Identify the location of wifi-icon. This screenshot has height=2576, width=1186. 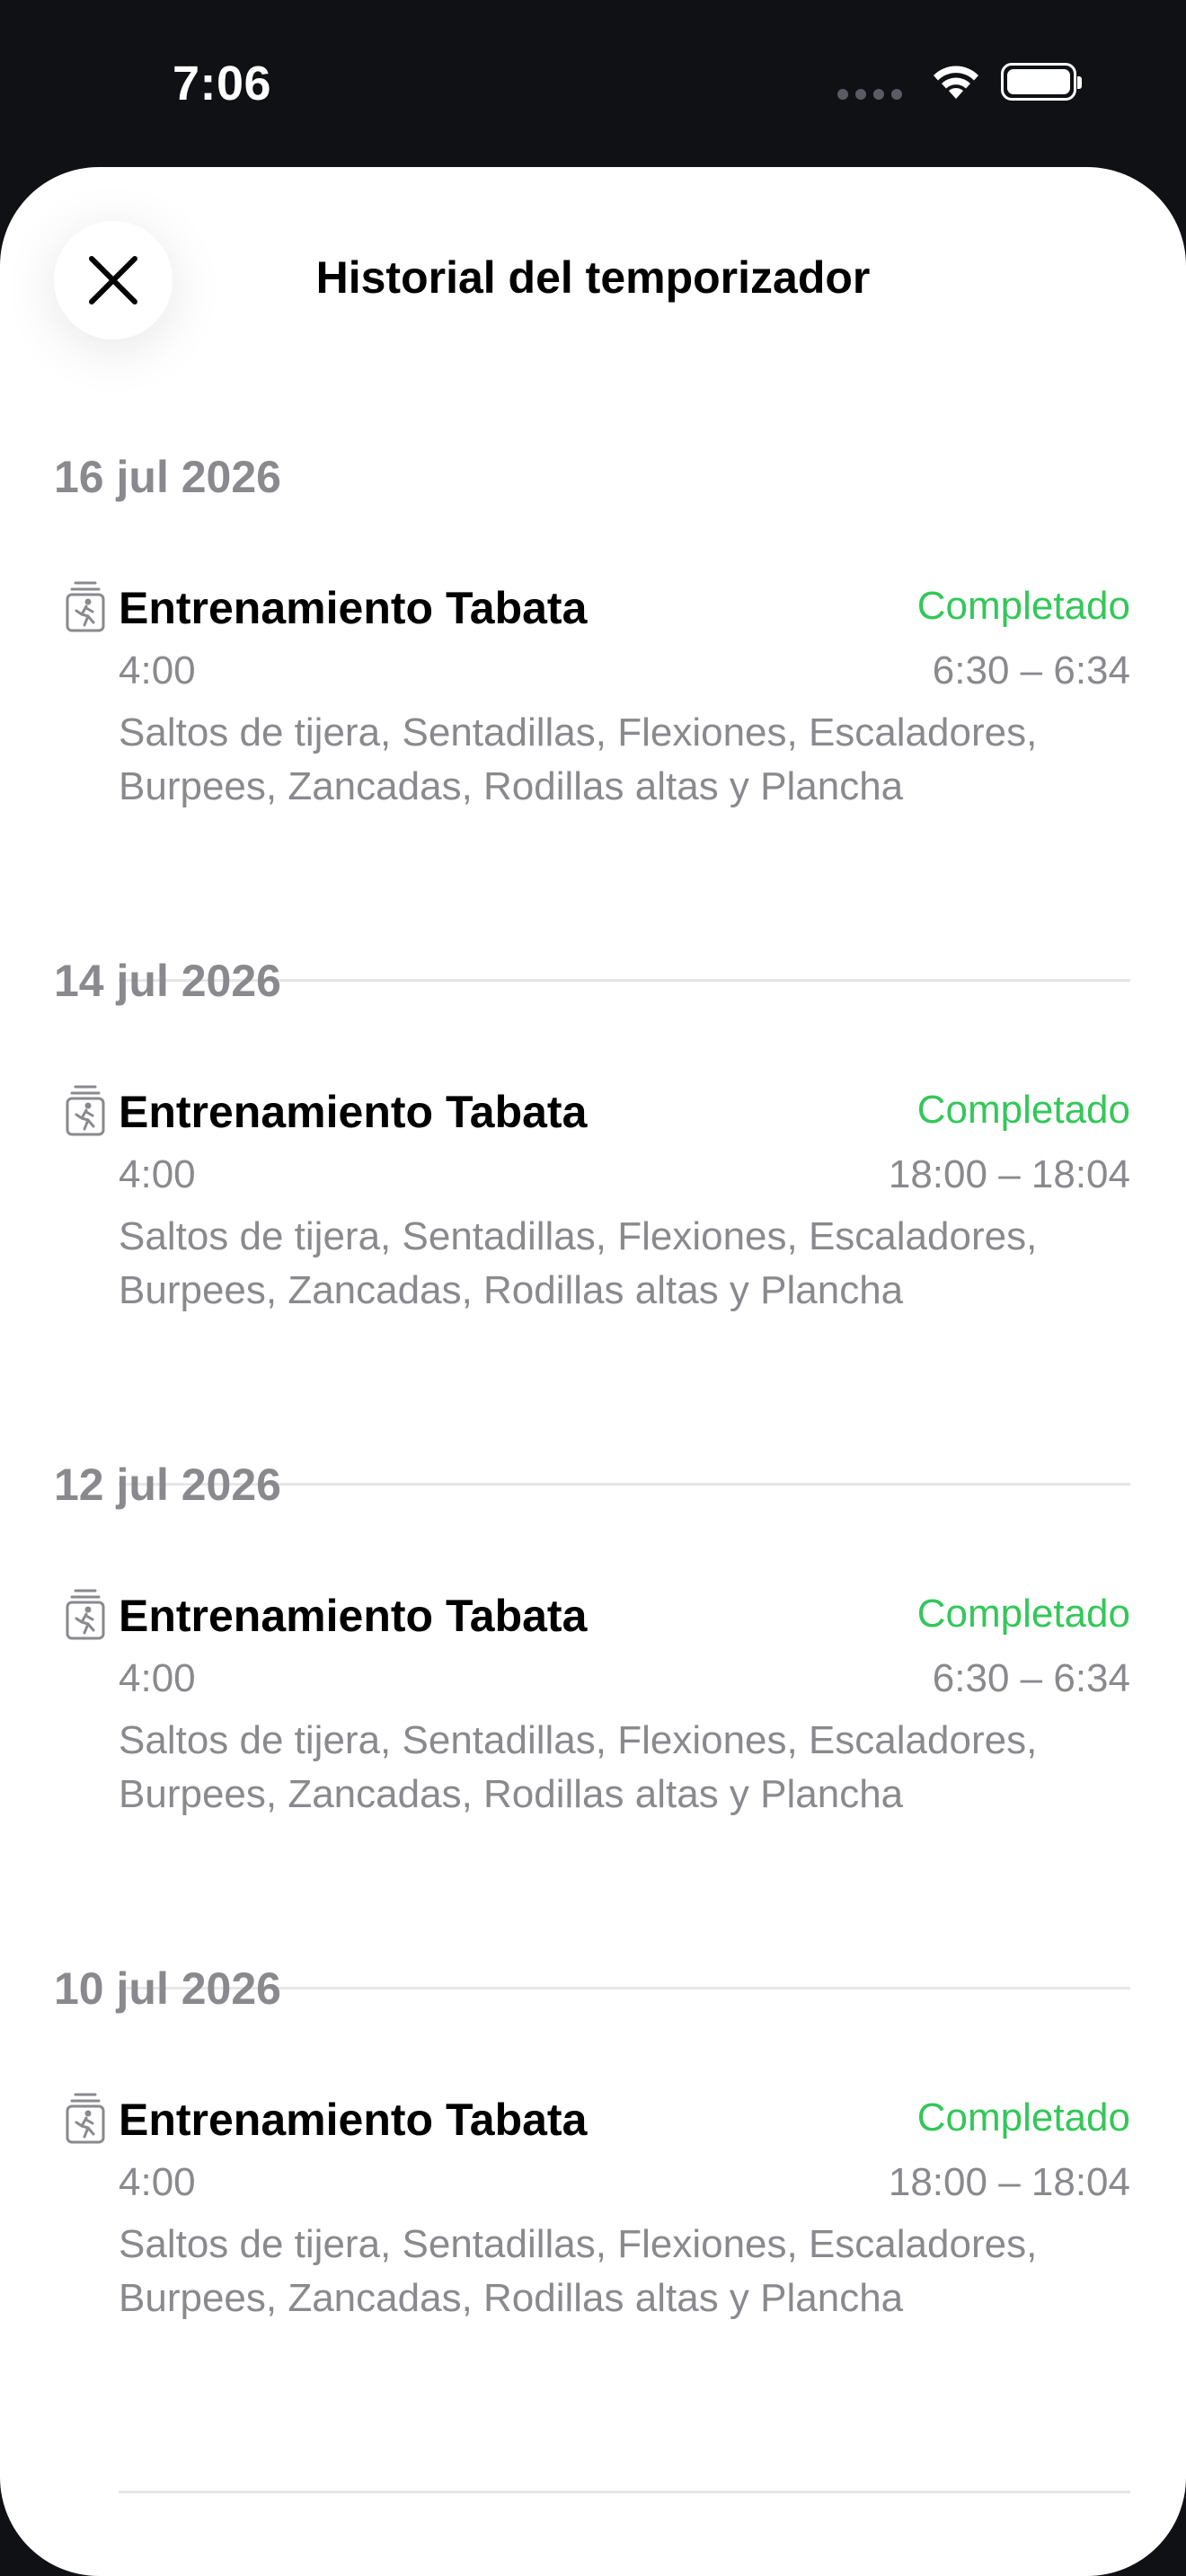
(956, 82).